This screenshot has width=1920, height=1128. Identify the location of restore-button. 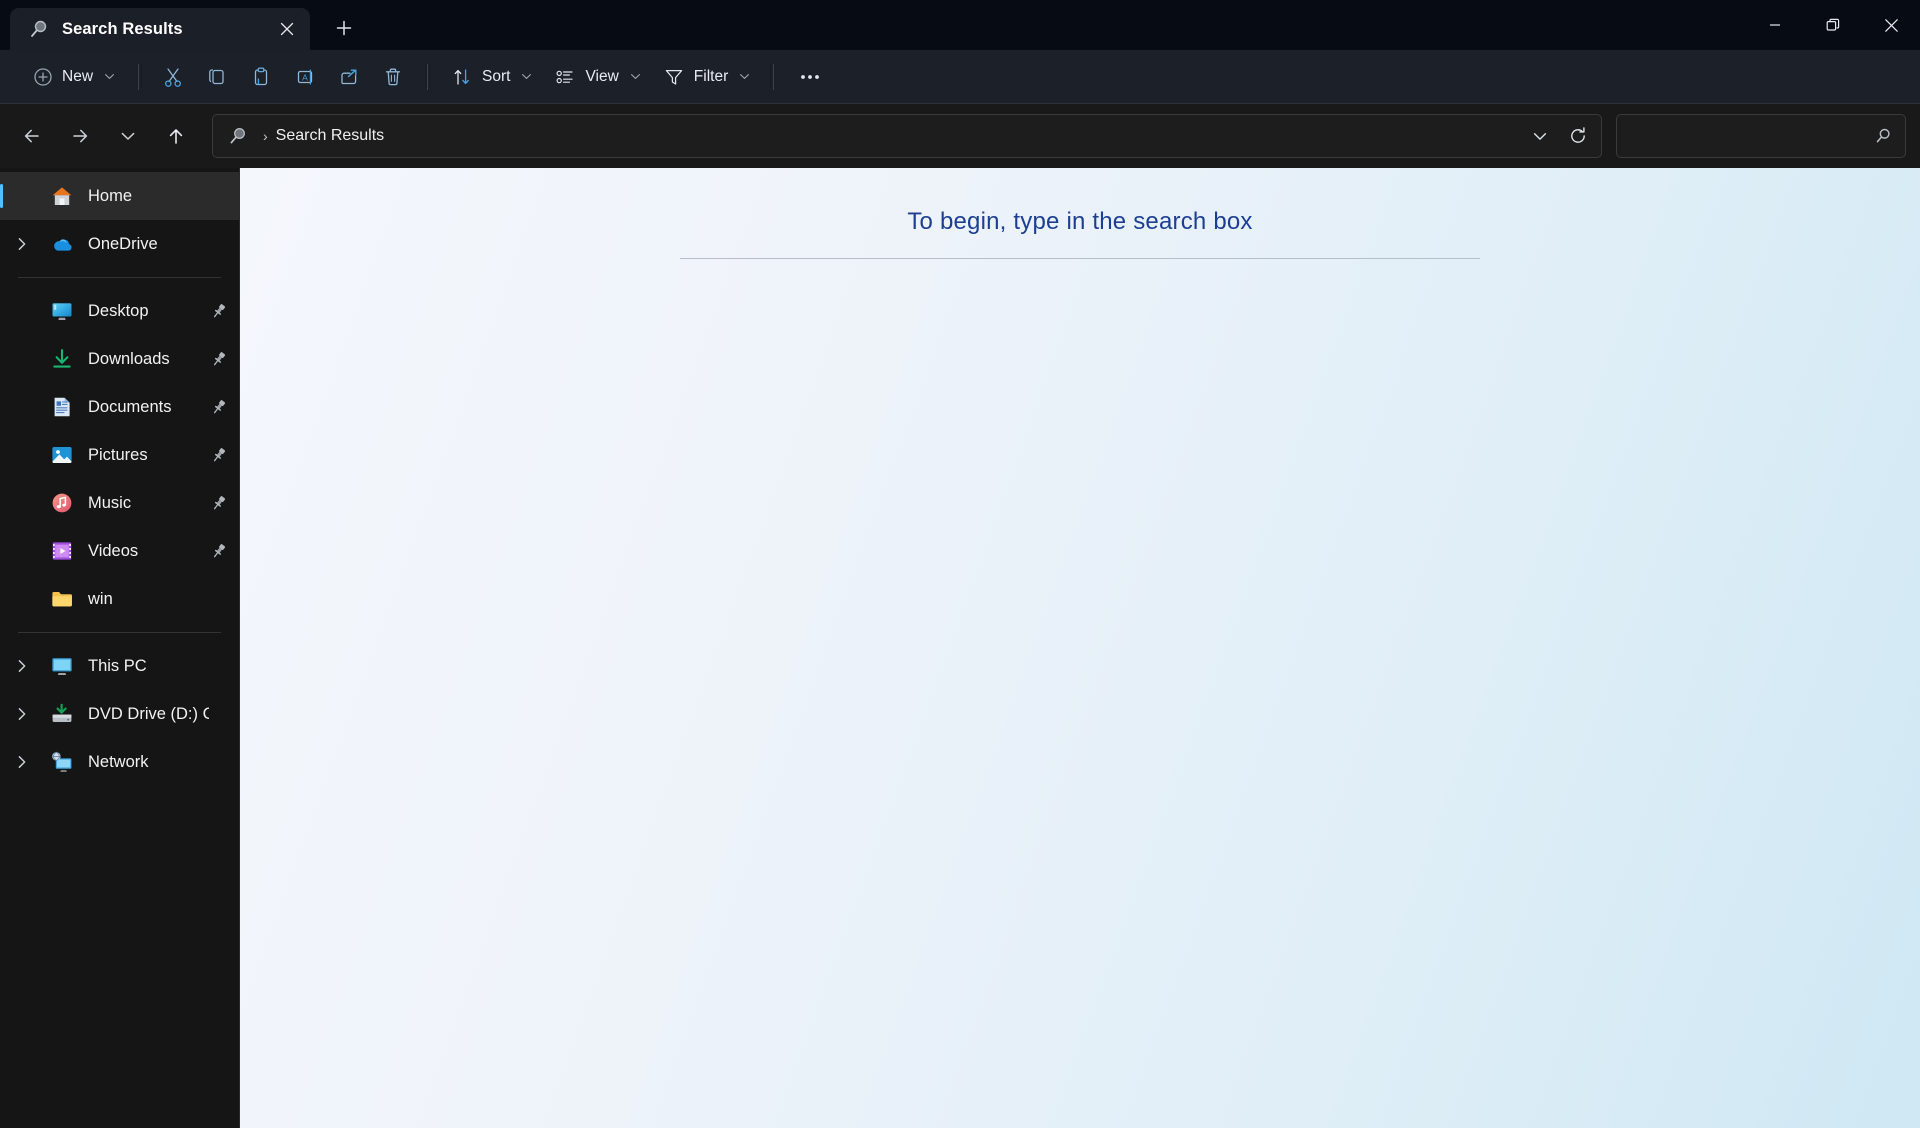
(1833, 25).